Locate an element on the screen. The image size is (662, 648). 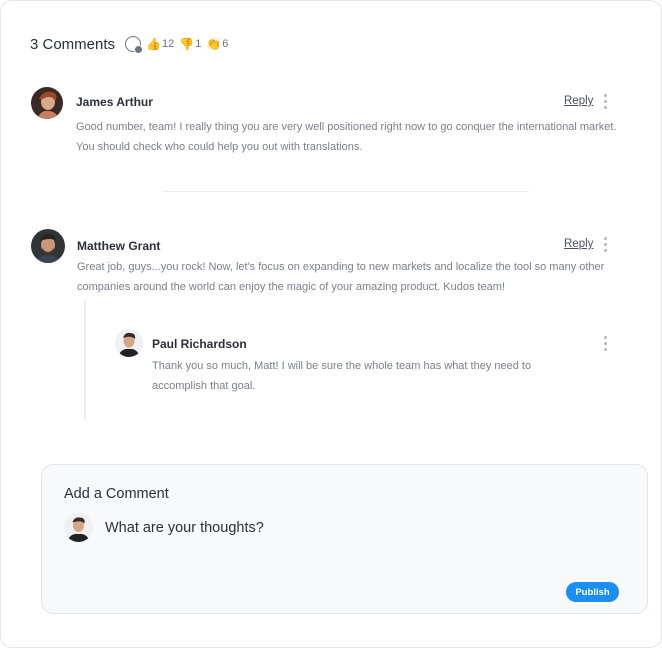
reaction-count: 1 is located at coordinates (198, 44).